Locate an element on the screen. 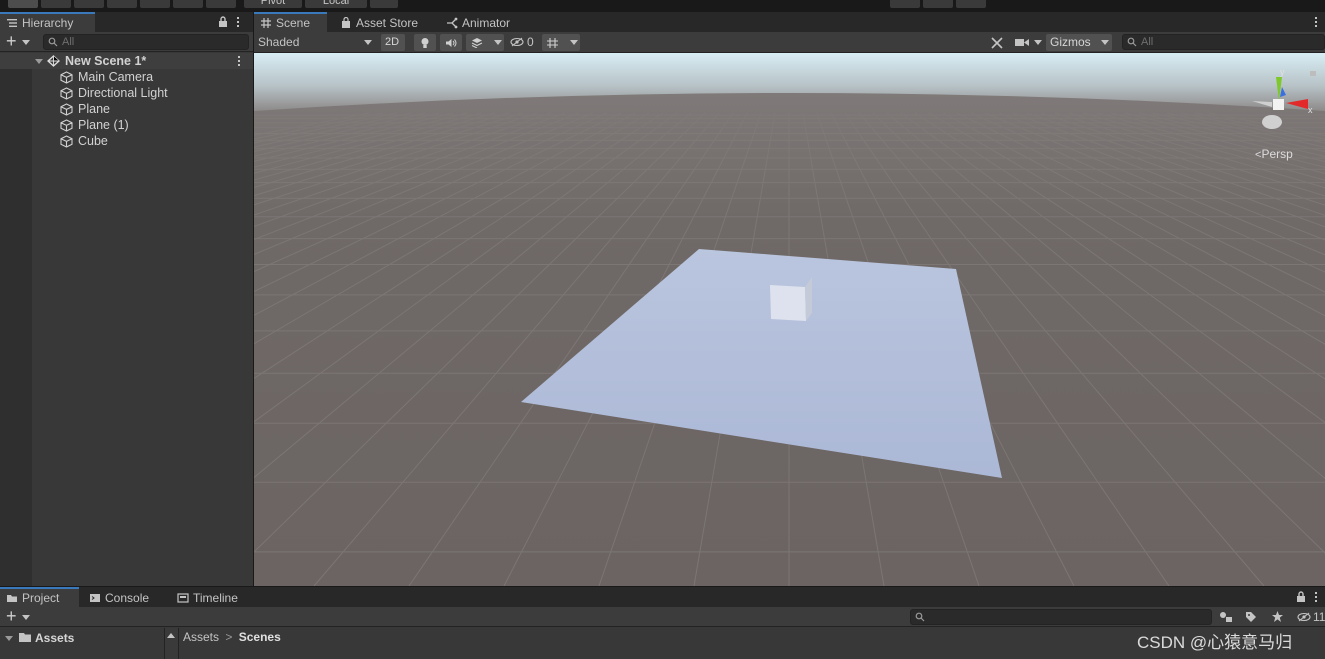 The height and width of the screenshot is (659, 1325). hierarchy-tabbar: Hierarchy is located at coordinates (126, 22).